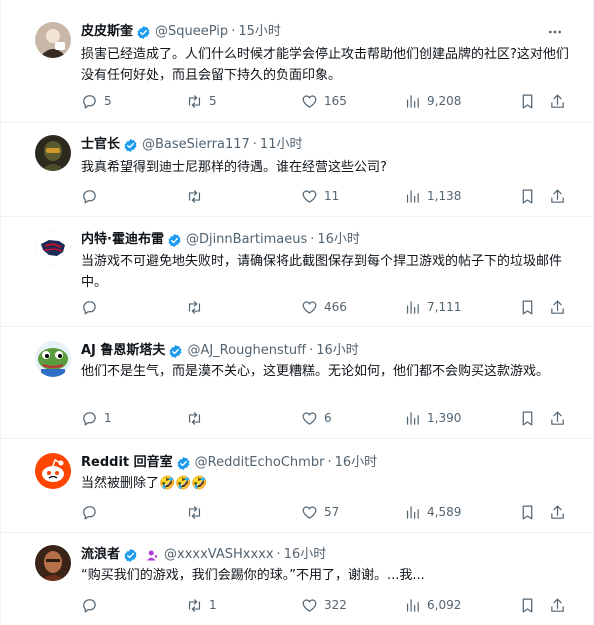 The image size is (594, 625). What do you see at coordinates (432, 101) in the screenshot?
I see `views-button: 9,208` at bounding box center [432, 101].